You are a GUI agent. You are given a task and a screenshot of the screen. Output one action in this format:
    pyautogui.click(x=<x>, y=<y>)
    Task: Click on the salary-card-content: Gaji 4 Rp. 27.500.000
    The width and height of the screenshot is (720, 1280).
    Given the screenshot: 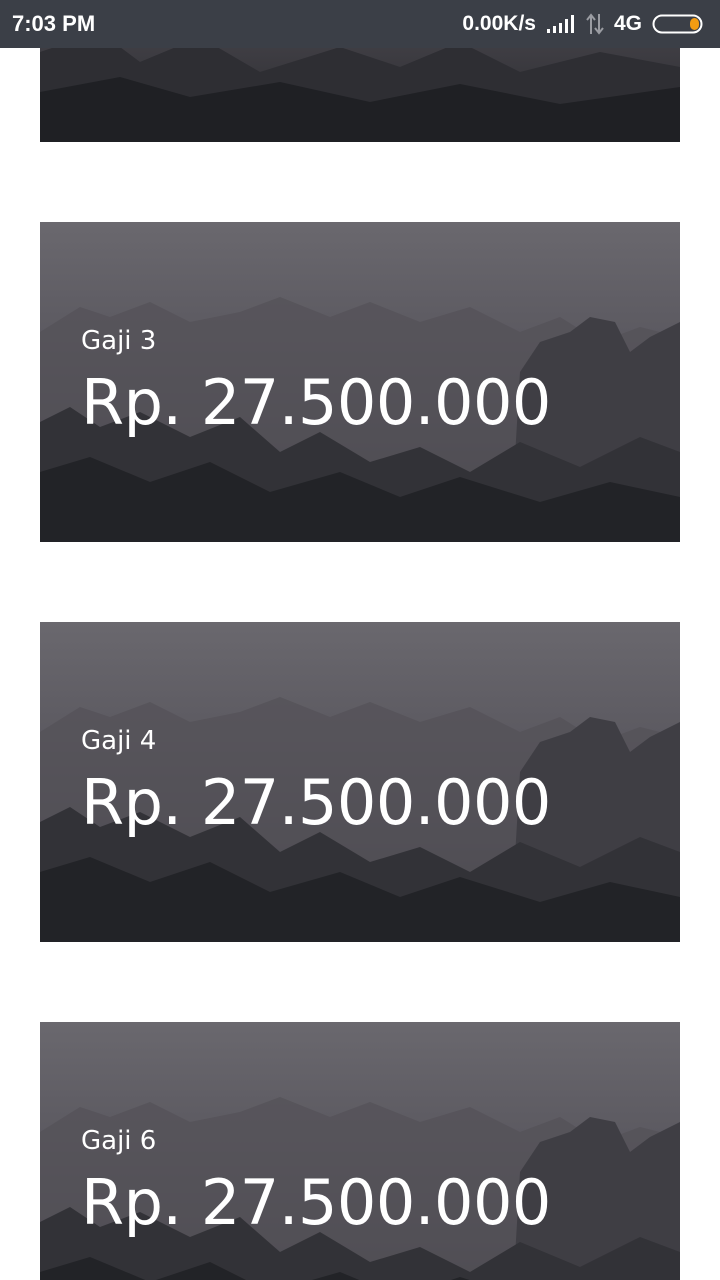 What is the action you would take?
    pyautogui.click(x=316, y=782)
    